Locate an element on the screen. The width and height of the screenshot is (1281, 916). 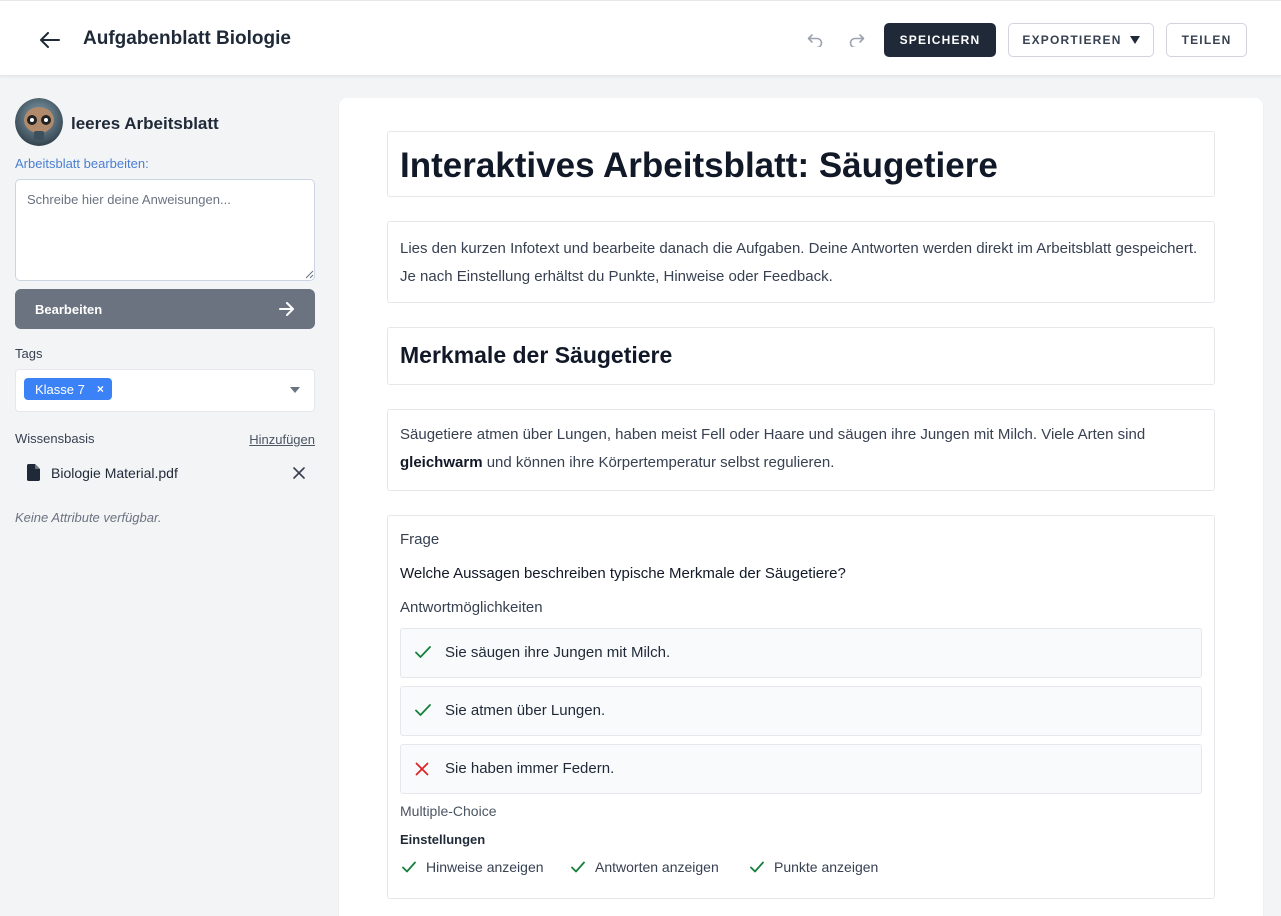
redo-button is located at coordinates (857, 40).